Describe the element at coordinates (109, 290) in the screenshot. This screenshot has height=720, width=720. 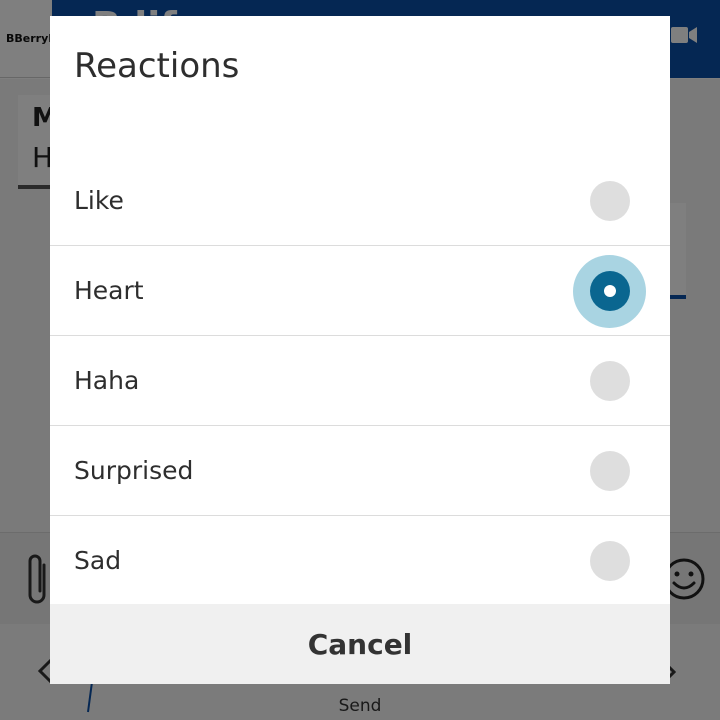
I see `reaction-label: Heart` at that location.